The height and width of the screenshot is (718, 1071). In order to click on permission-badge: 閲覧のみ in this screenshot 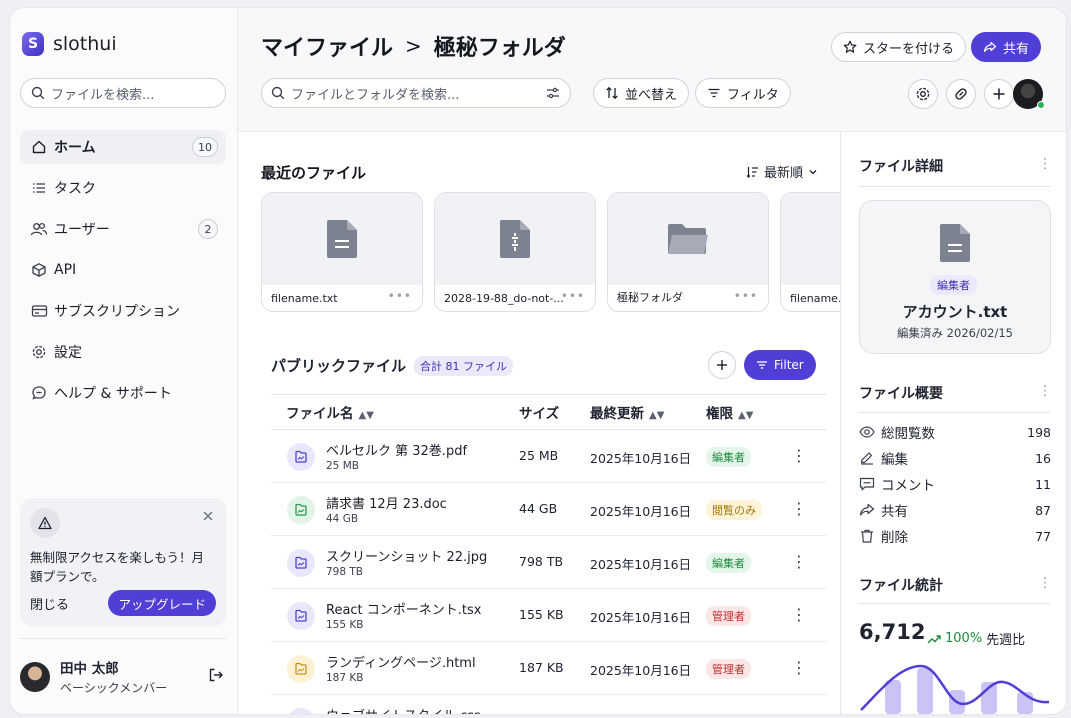, I will do `click(734, 510)`.